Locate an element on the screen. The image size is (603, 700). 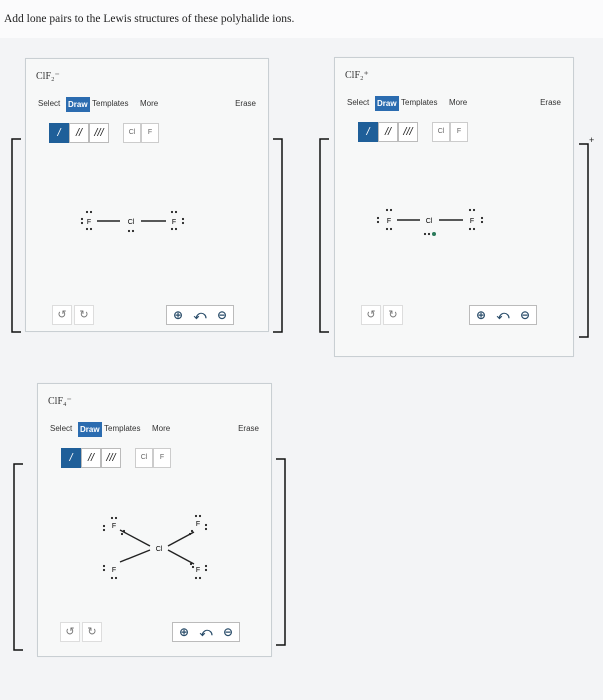
selected-electron-dot is located at coordinates (434, 234).